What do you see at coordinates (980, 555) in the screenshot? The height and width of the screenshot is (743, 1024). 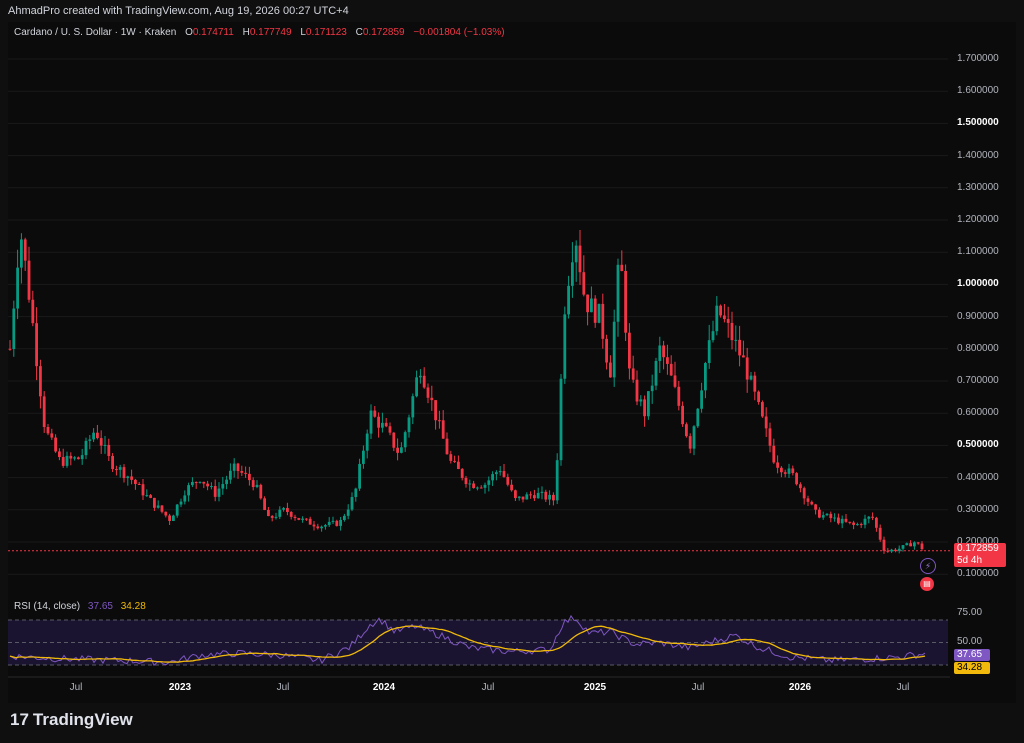 I see `last-price-badge: 0.172859 5d 4h` at bounding box center [980, 555].